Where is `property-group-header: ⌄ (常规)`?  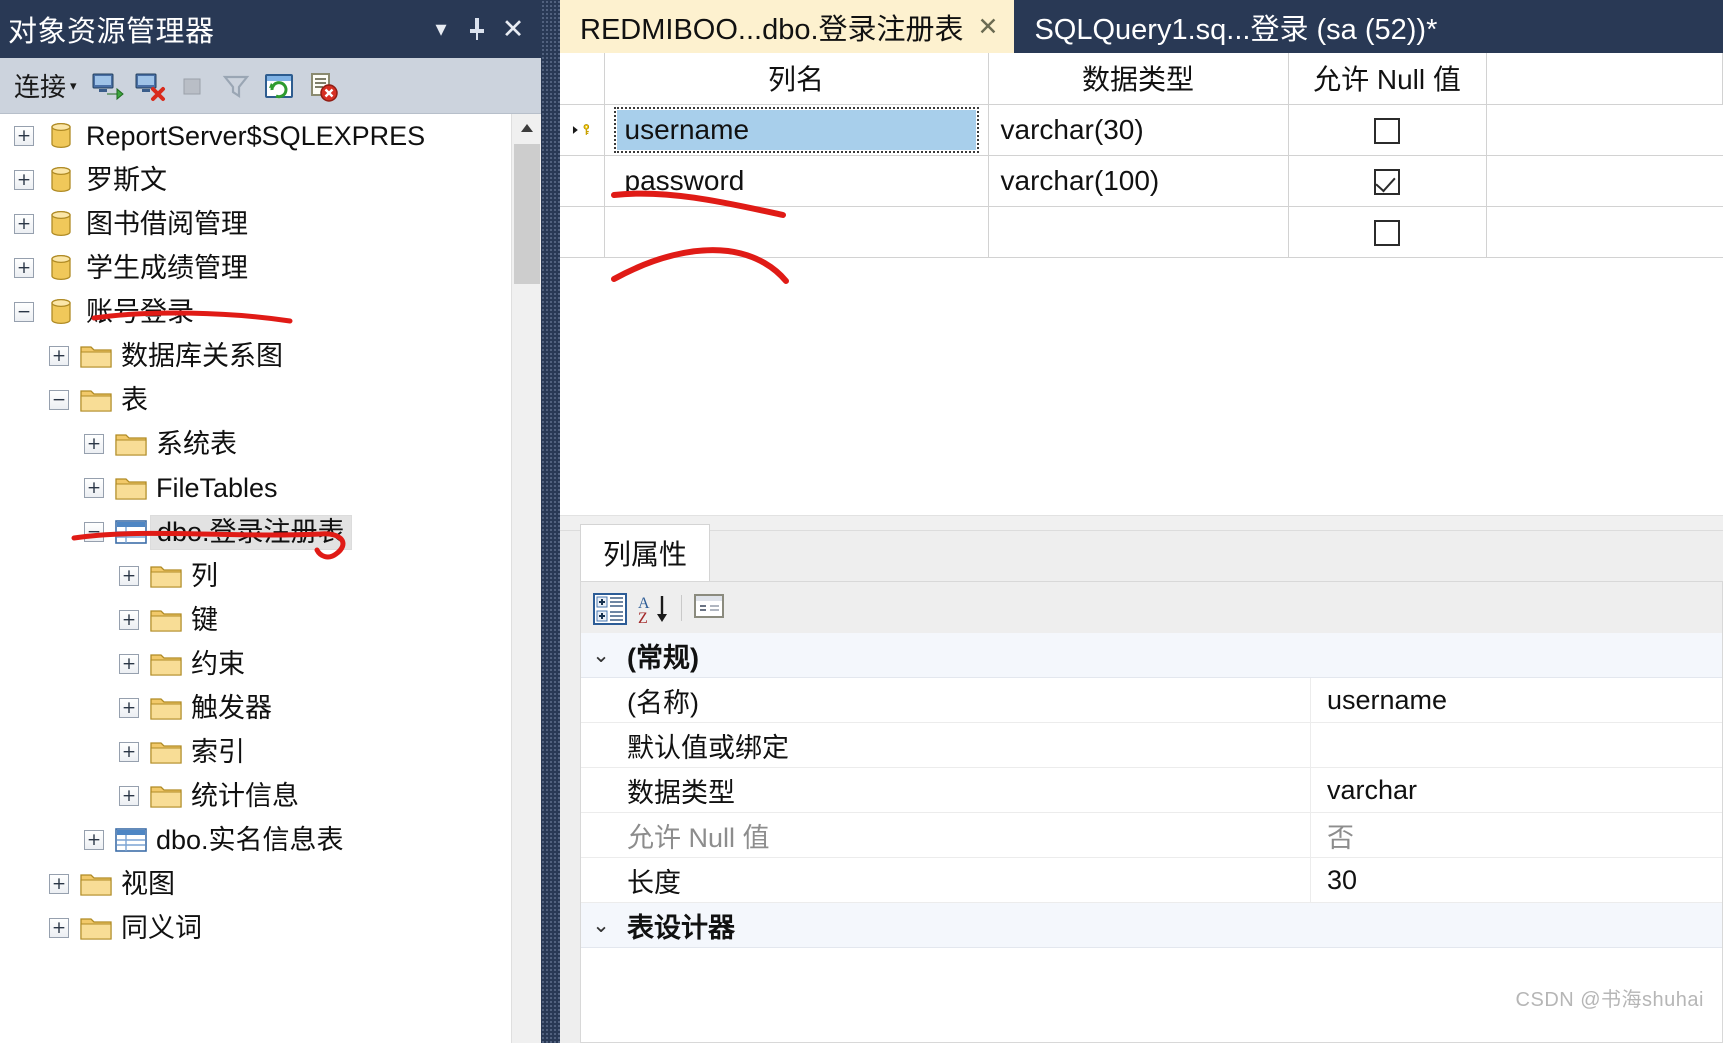 property-group-header: ⌄ (常规) is located at coordinates (1151, 655).